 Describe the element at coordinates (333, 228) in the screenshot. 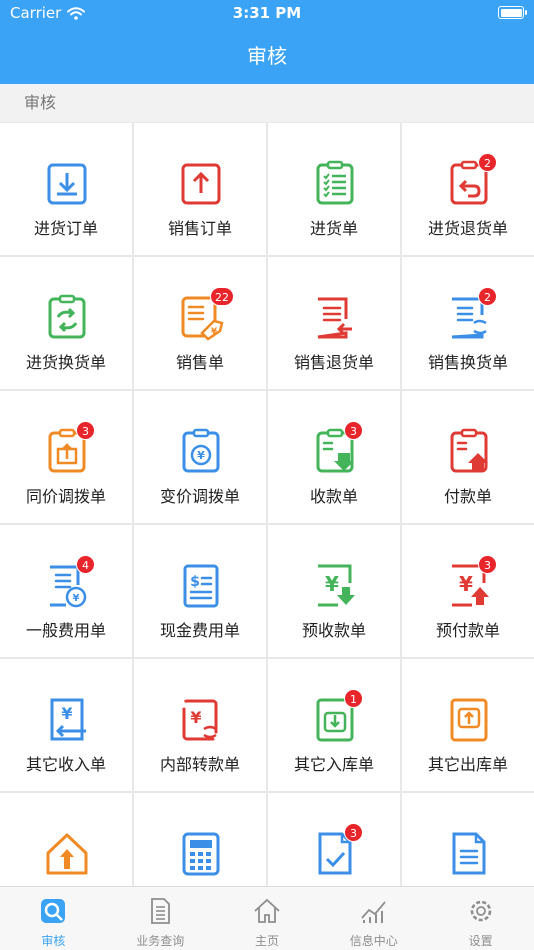

I see `audit-item-label: 进货单` at that location.